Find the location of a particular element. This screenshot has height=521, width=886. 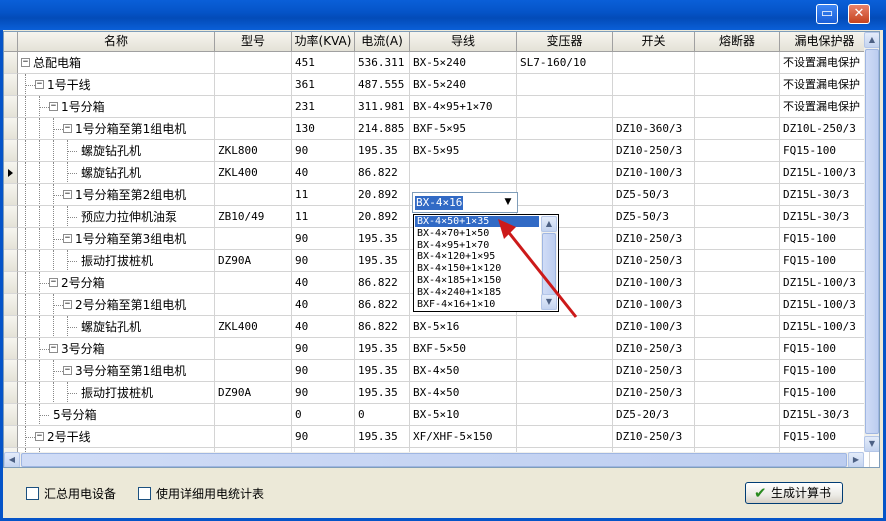

cell-current-col: 20.892 is located at coordinates (382, 217).